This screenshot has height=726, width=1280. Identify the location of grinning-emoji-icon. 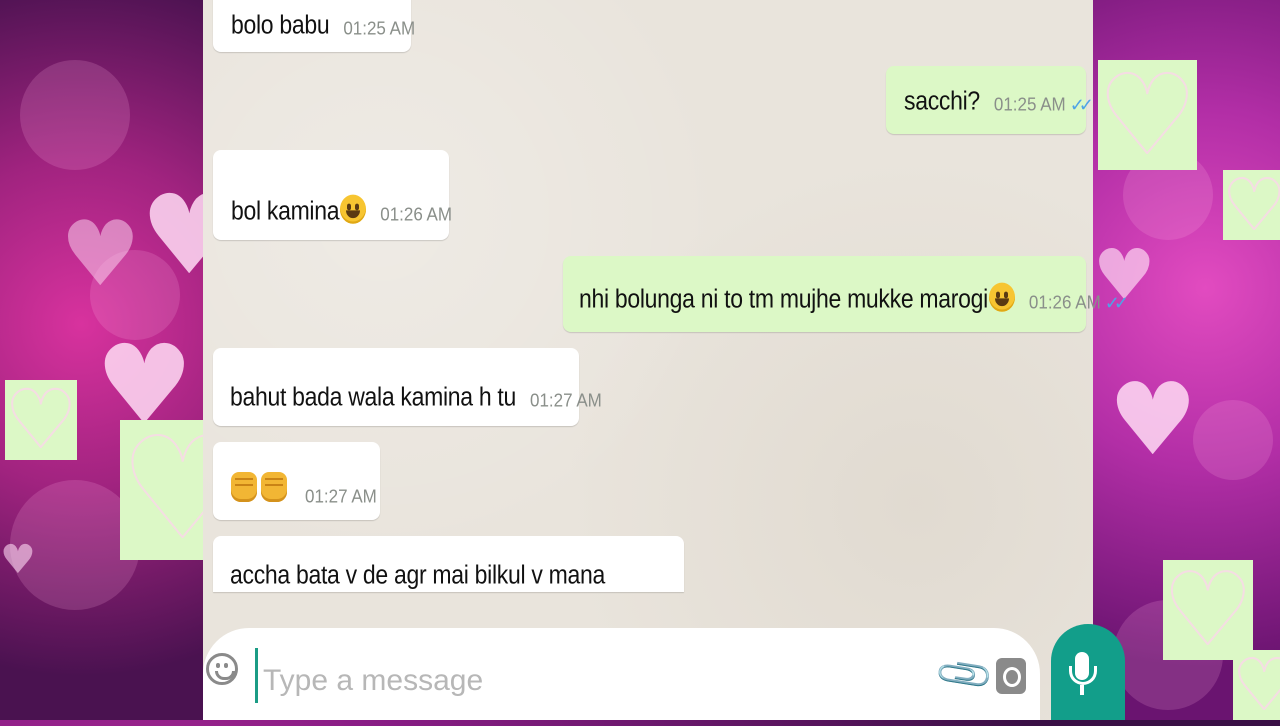
(1001, 297).